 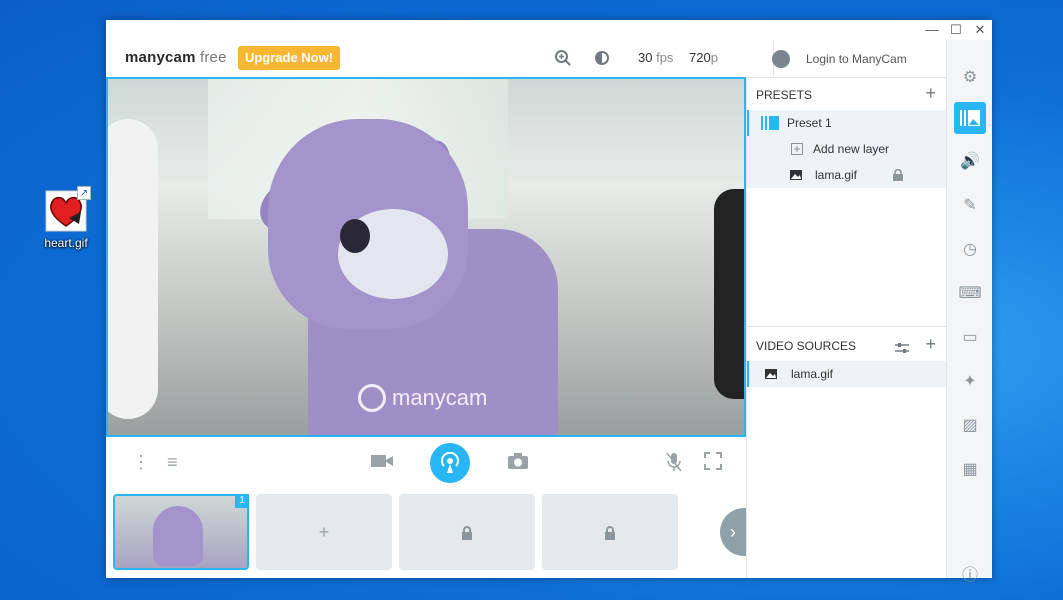 What do you see at coordinates (733, 532) in the screenshot?
I see `next-thumbs-button: ›` at bounding box center [733, 532].